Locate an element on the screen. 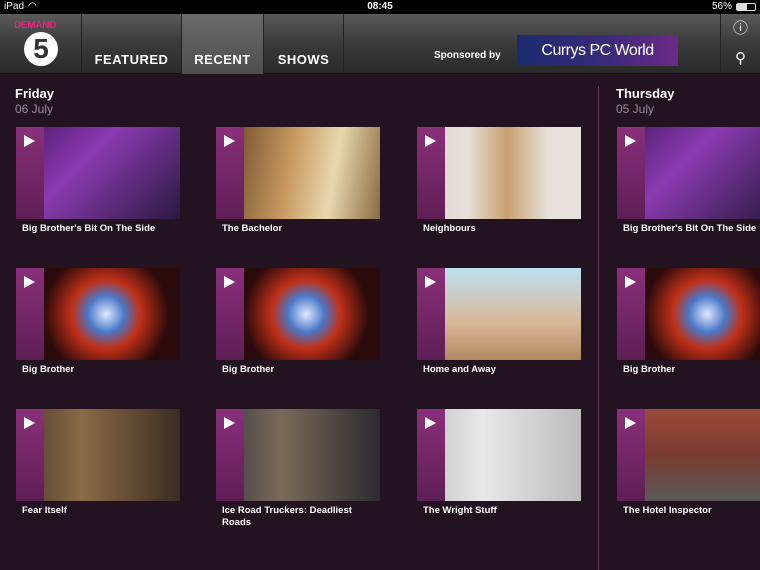 The image size is (760, 570). clock: 08:45 is located at coordinates (380, 6).